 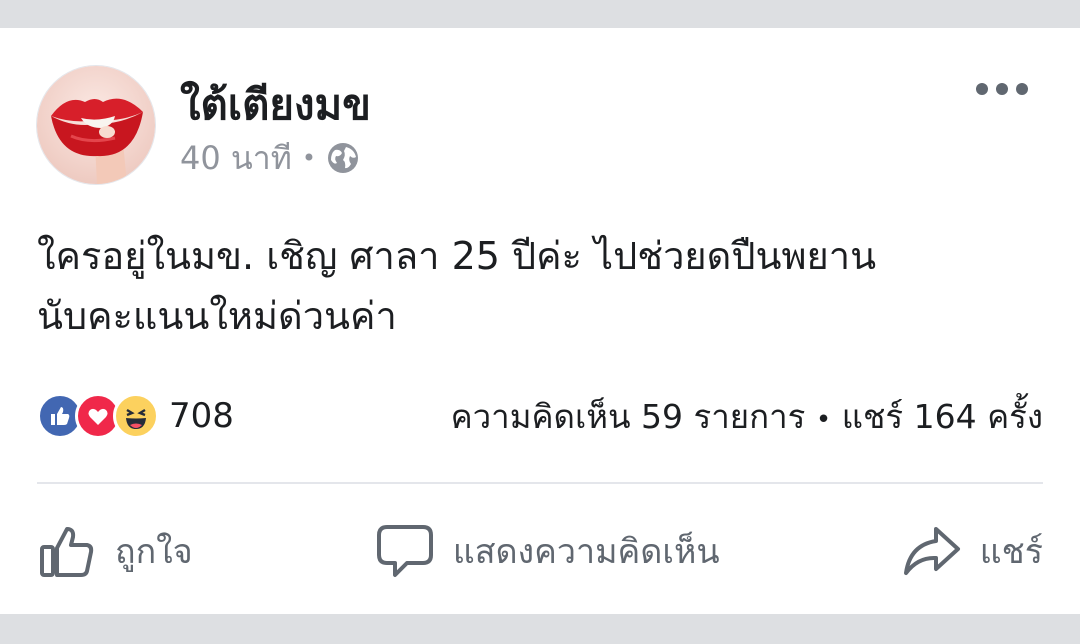 I want to click on more-options-icon, so click(x=1002, y=89).